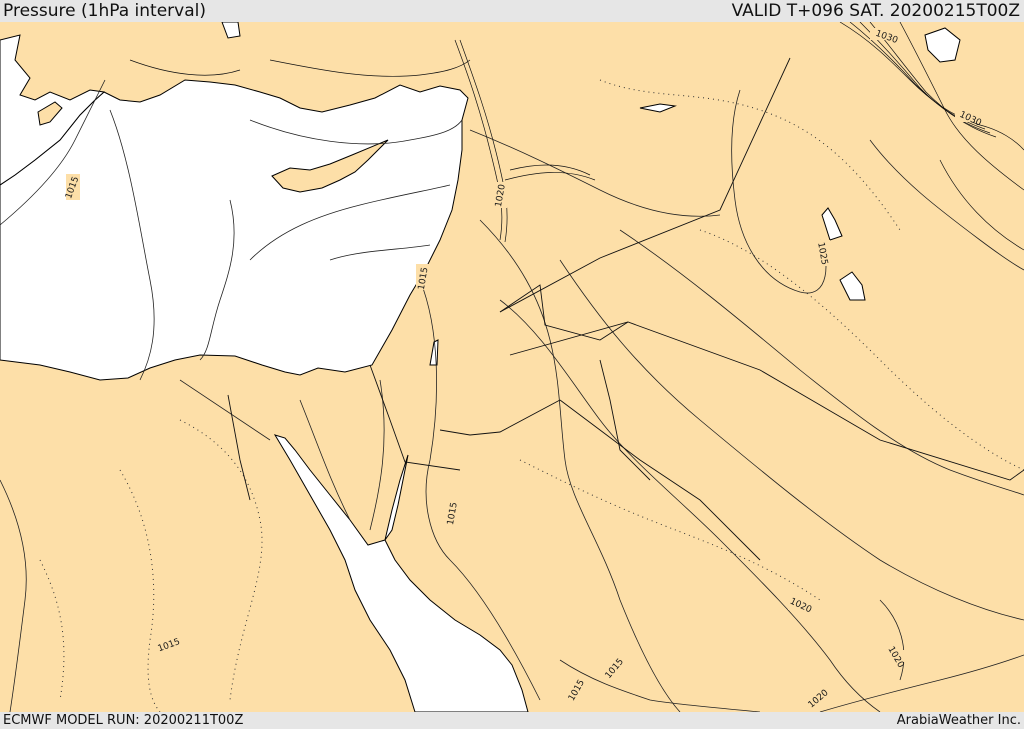 This screenshot has width=1024, height=729. What do you see at coordinates (958, 720) in the screenshot?
I see `credit: ArabiaWeather Inc.` at bounding box center [958, 720].